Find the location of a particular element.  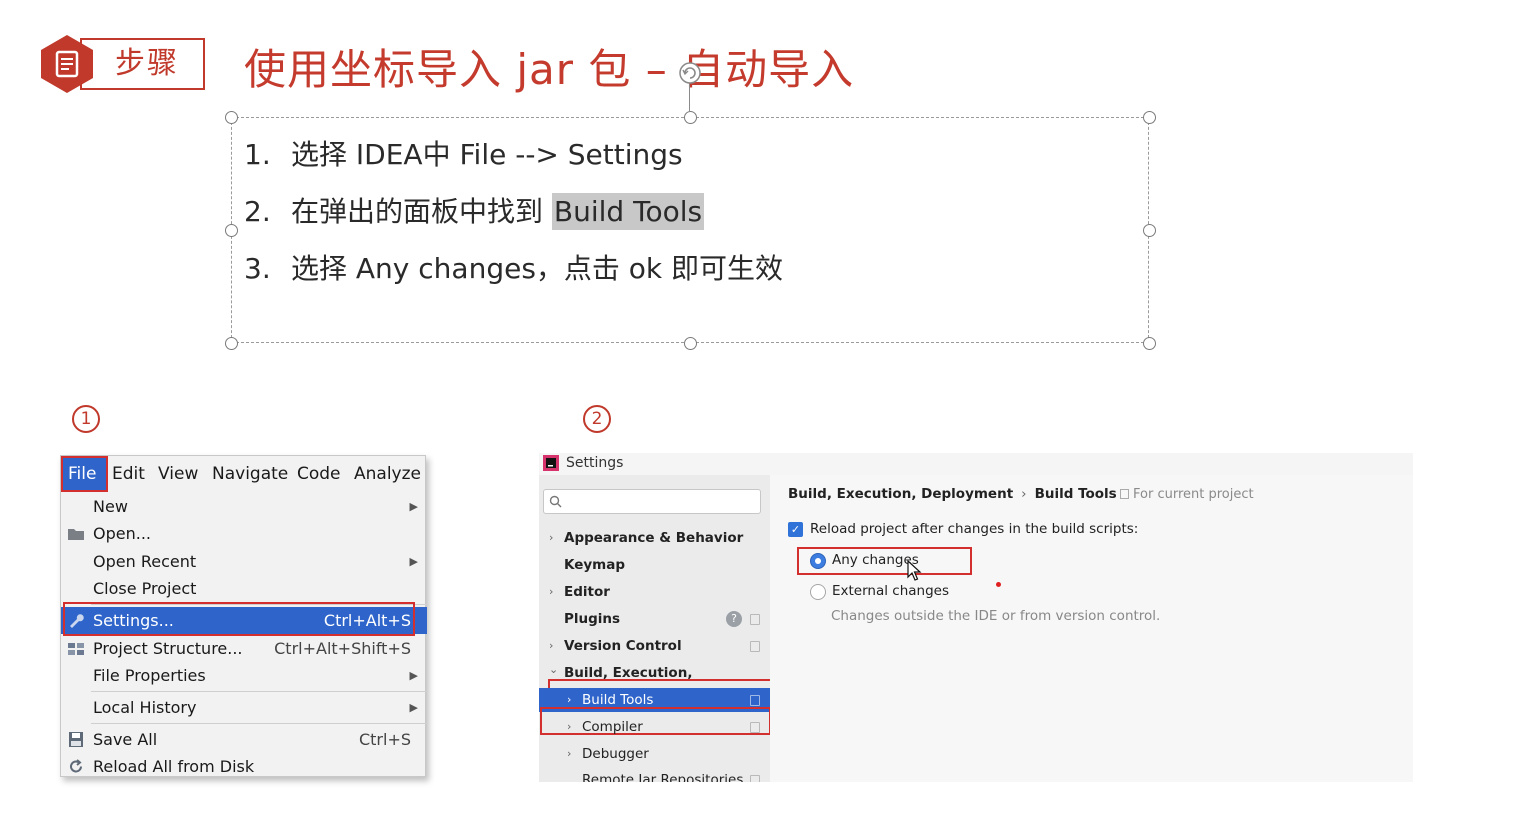

tree-item-appearance: › Appearance & Behavior is located at coordinates (654, 538).